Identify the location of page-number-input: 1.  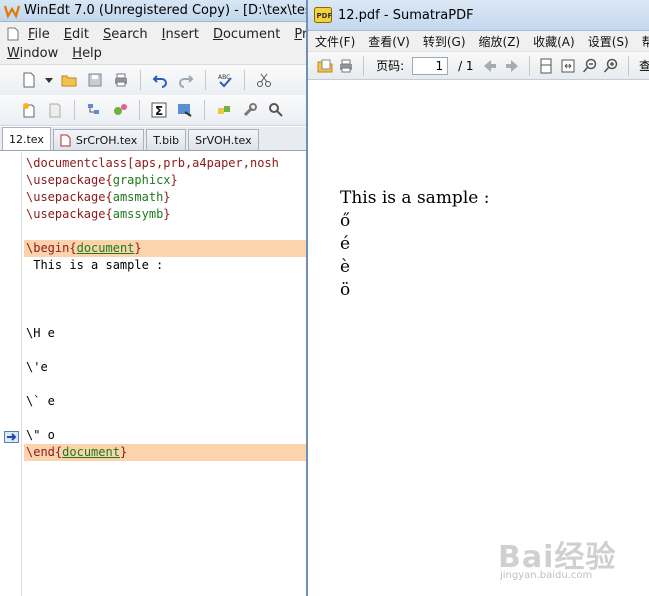
(430, 65).